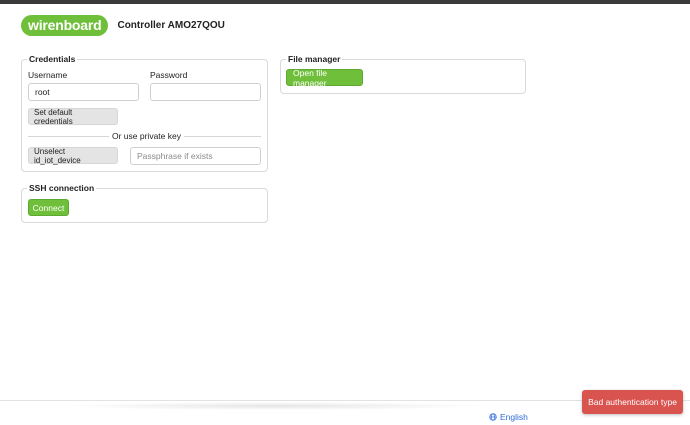 The image size is (690, 425). Describe the element at coordinates (73, 117) in the screenshot. I see `set-default-credentials-button: Set default credentials` at that location.